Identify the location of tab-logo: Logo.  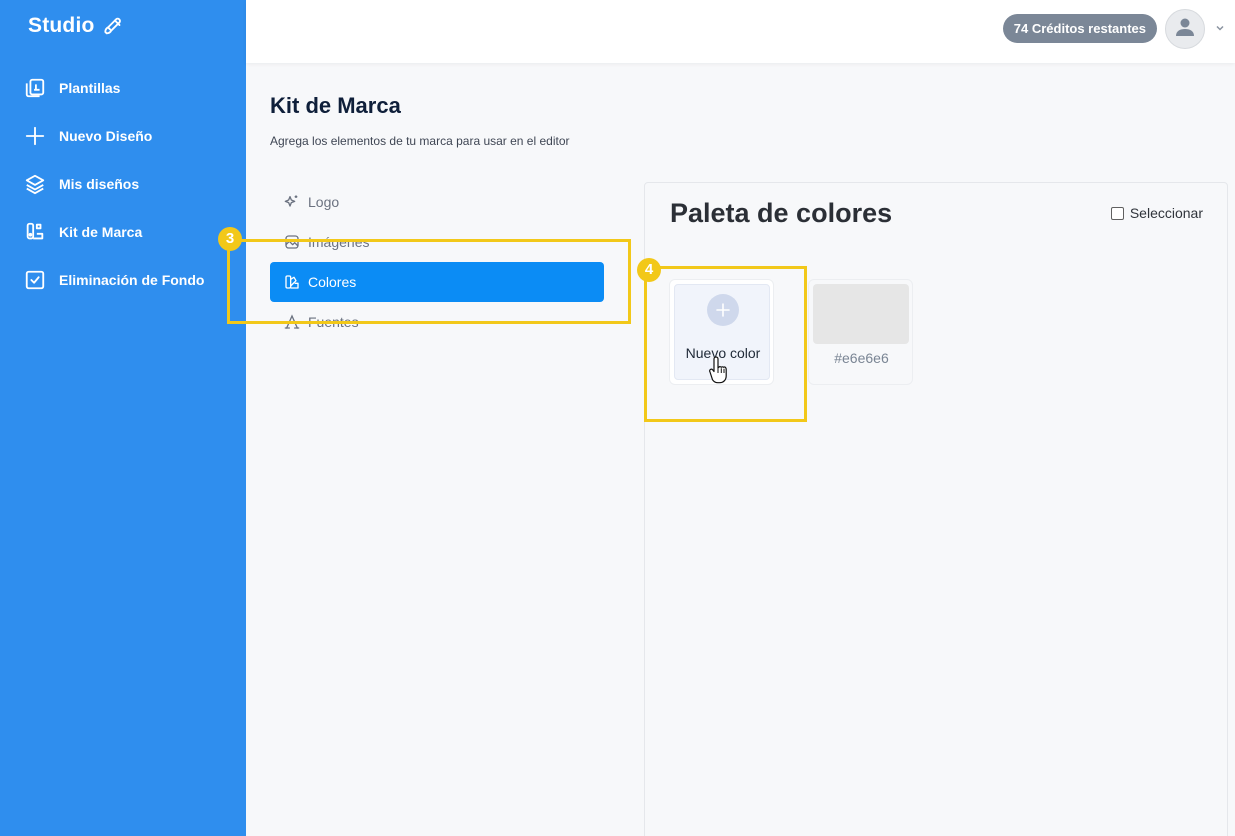
(437, 202).